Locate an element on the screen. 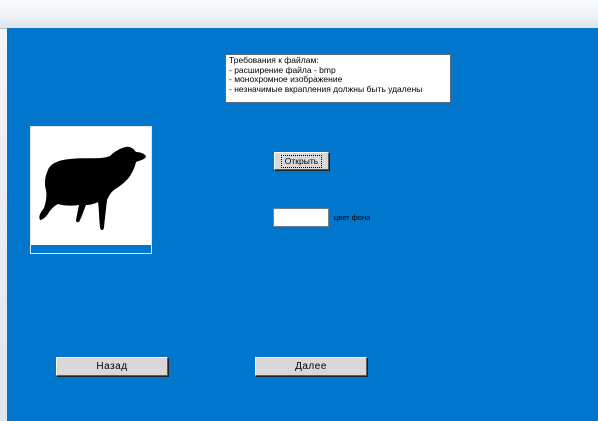 The height and width of the screenshot is (421, 598). sheep-silhouette-icon is located at coordinates (93, 188).